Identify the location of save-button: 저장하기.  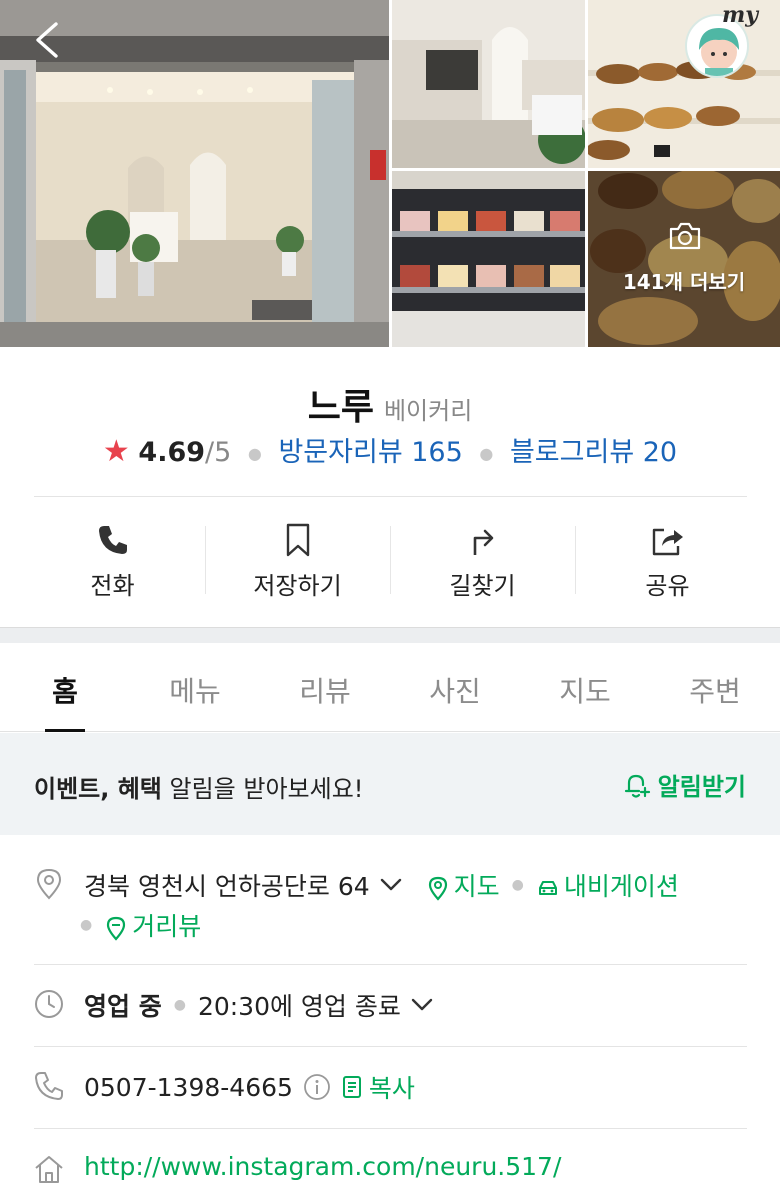
(297, 560).